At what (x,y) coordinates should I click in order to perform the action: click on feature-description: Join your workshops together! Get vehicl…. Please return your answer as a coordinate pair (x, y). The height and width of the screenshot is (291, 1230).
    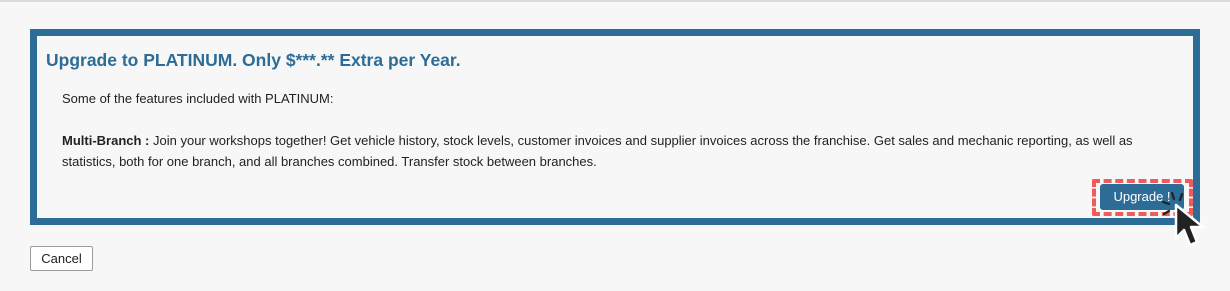
    Looking at the image, I should click on (597, 151).